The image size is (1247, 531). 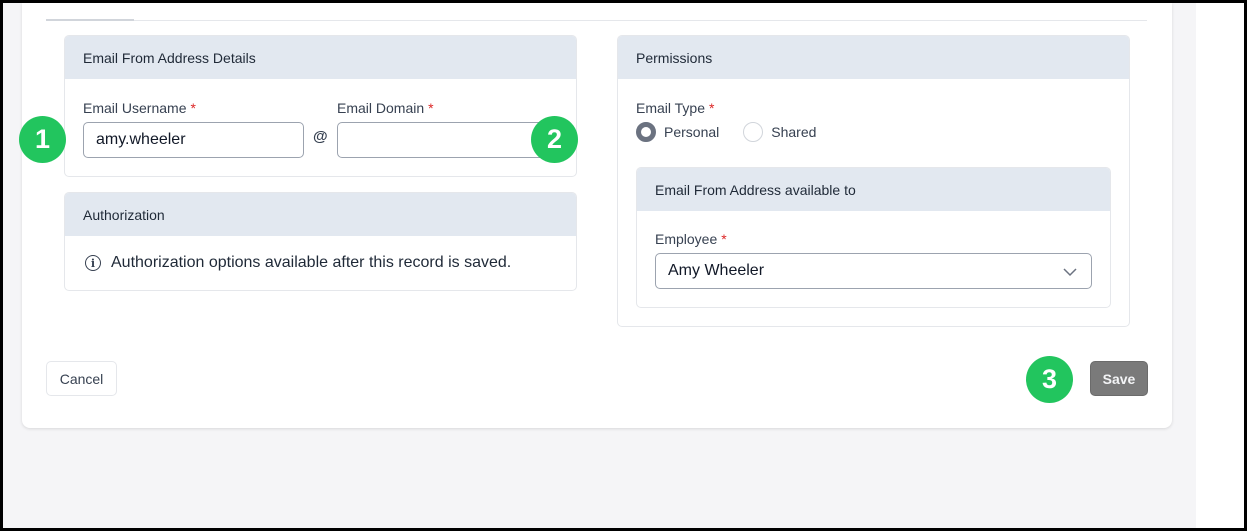 What do you see at coordinates (646, 132) in the screenshot?
I see `radio-personal-button` at bounding box center [646, 132].